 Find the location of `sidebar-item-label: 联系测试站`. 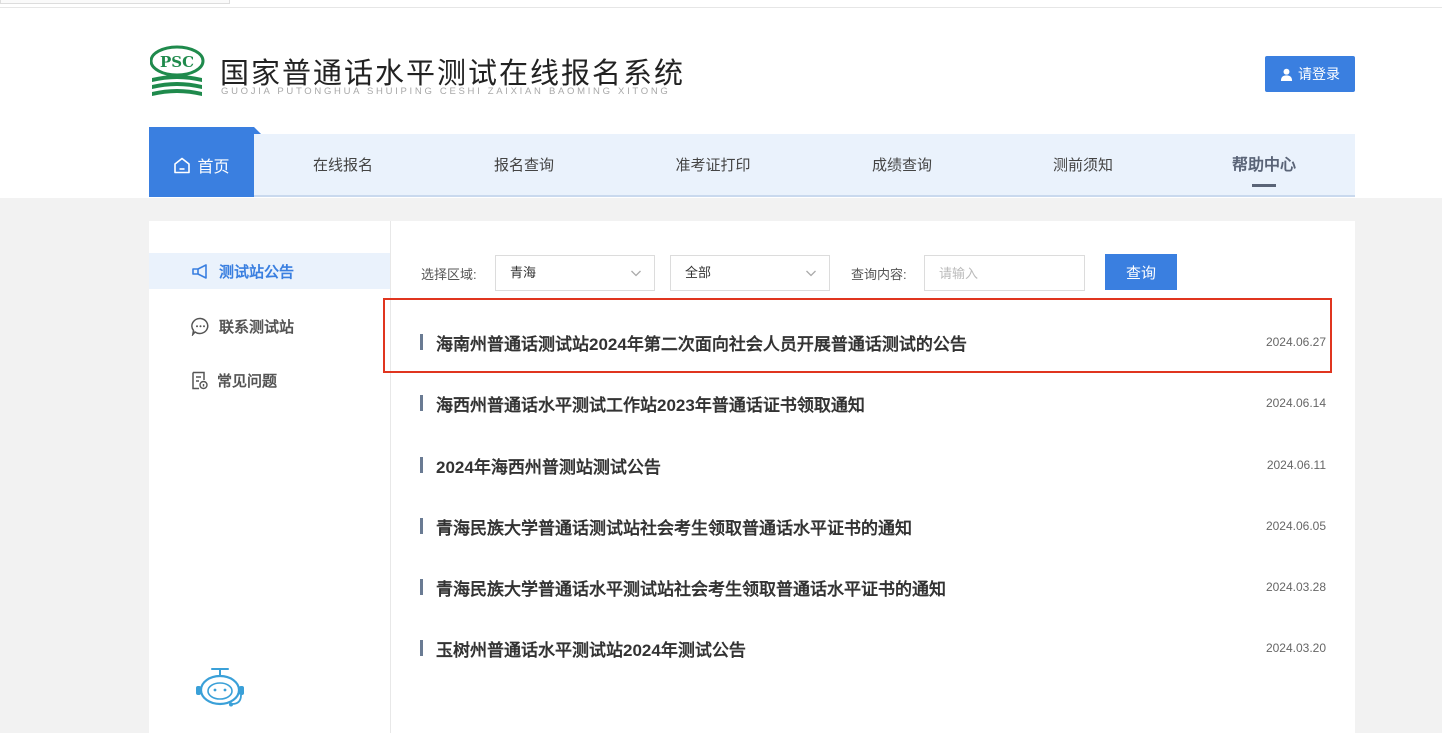

sidebar-item-label: 联系测试站 is located at coordinates (257, 327).